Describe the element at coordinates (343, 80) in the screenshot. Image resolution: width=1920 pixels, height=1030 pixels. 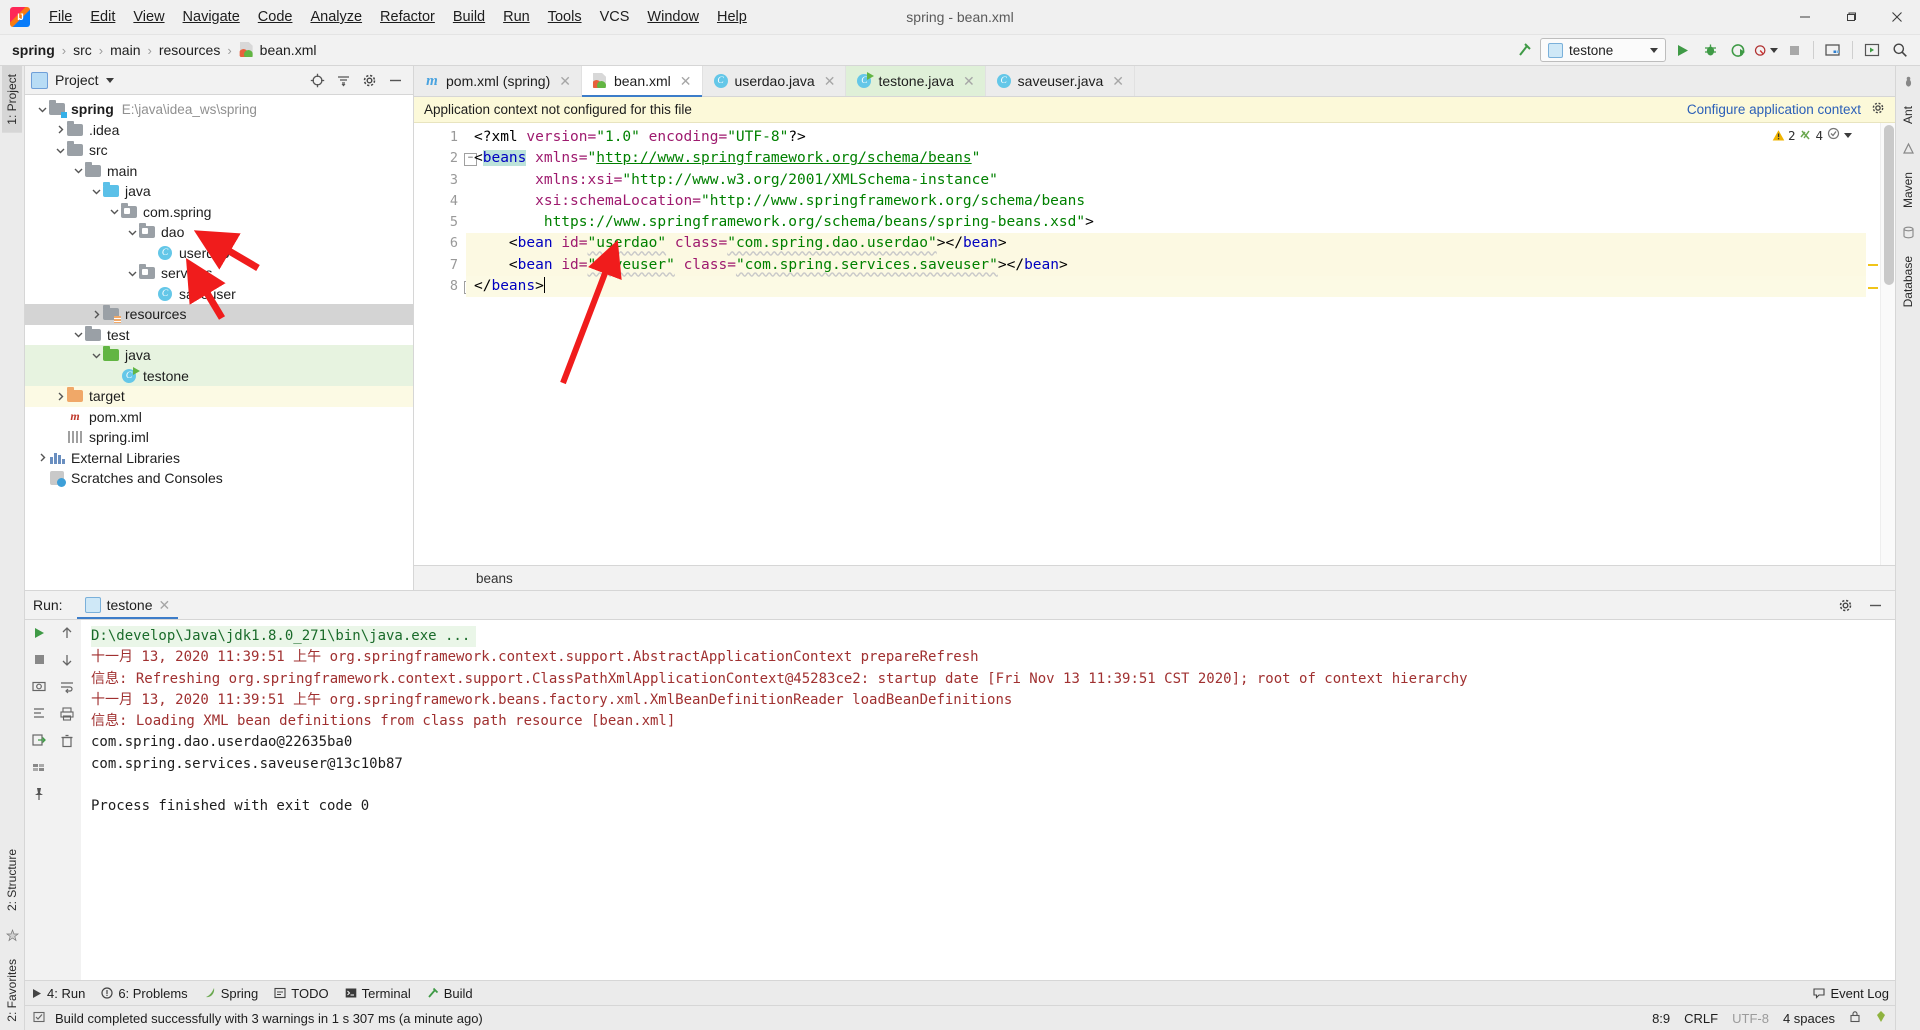
I see `collapse-all-icon` at that location.